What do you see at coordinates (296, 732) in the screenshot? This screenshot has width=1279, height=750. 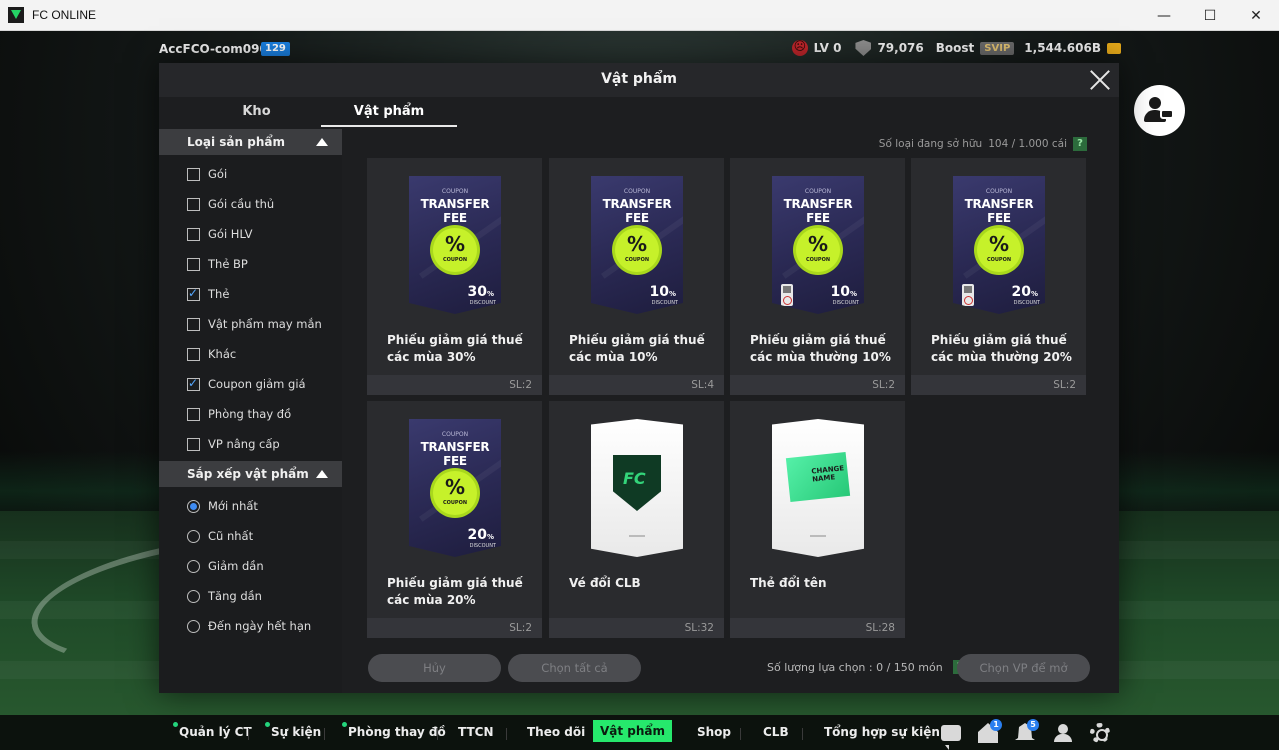 I see `nav-su-kien: Sự kiện` at bounding box center [296, 732].